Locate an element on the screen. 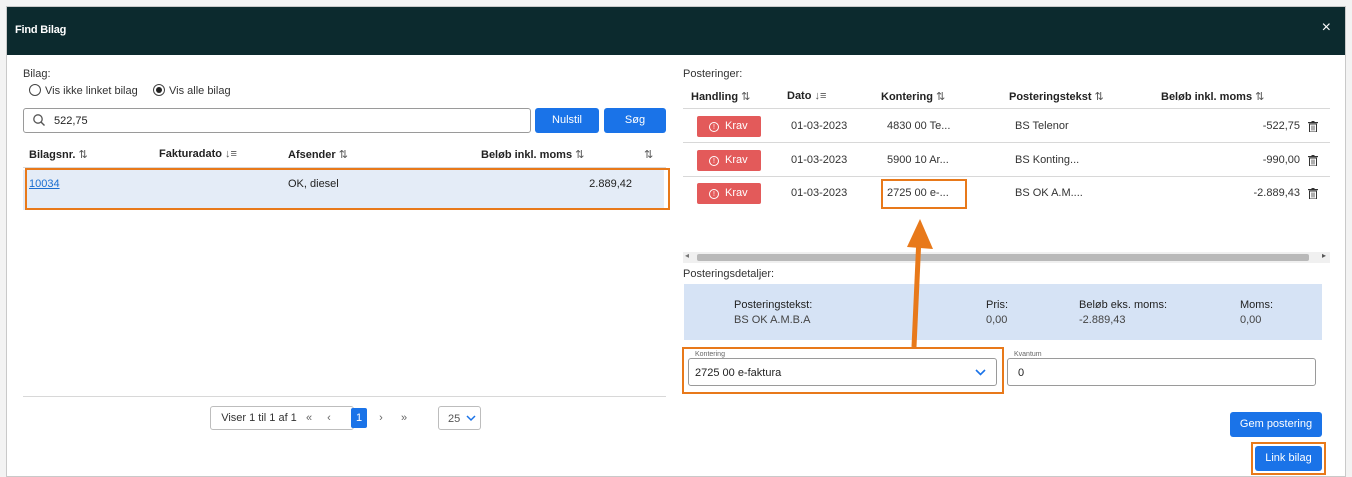 The image size is (1352, 477). dialog-header: Find Bilag × is located at coordinates (676, 31).